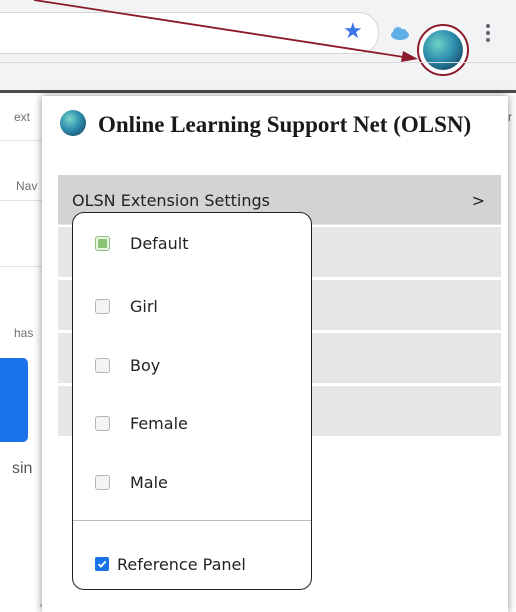 The image size is (516, 612). Describe the element at coordinates (14, 400) in the screenshot. I see `background-blue-button` at that location.